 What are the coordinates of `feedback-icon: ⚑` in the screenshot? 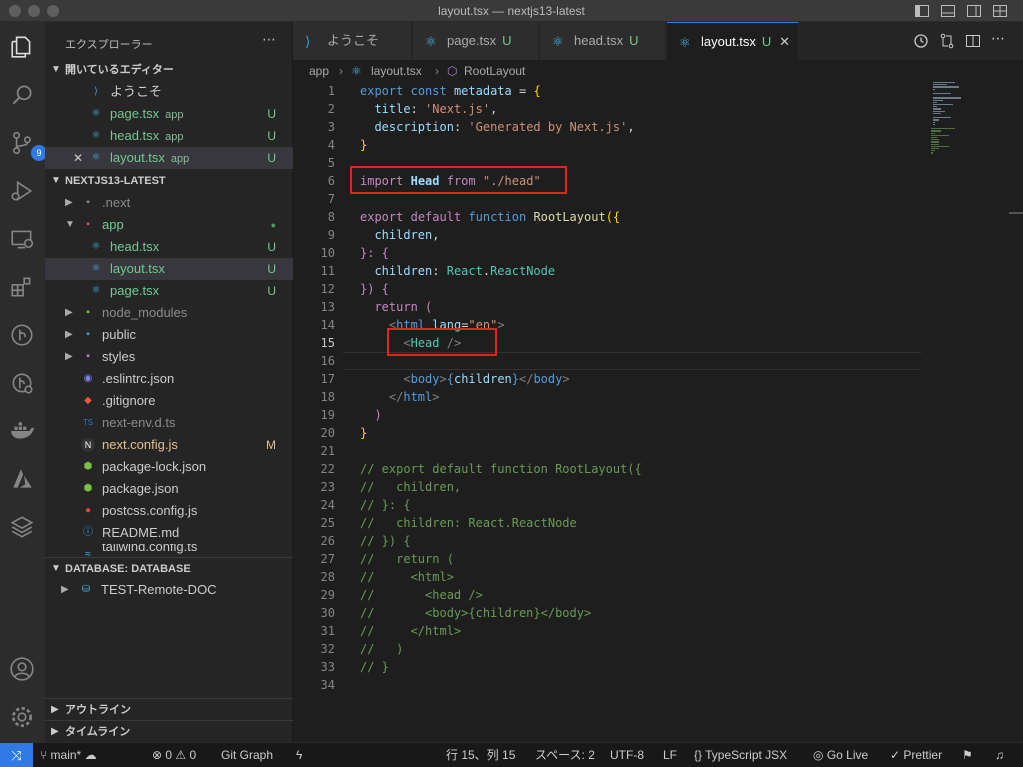 It's located at (967, 755).